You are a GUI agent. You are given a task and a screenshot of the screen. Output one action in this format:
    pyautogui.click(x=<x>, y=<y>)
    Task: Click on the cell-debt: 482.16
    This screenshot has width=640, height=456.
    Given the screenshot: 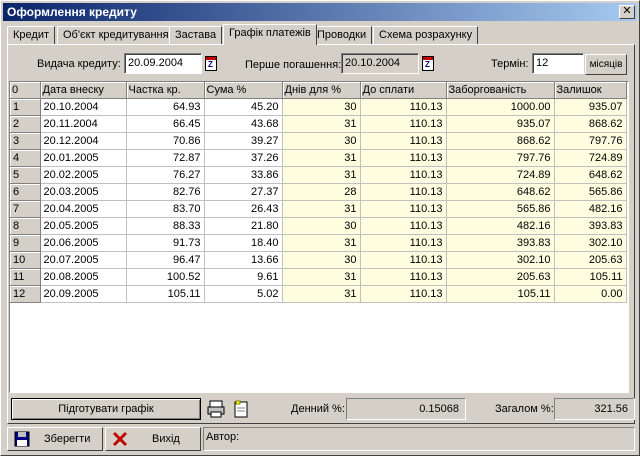 What is the action you would take?
    pyautogui.click(x=500, y=226)
    